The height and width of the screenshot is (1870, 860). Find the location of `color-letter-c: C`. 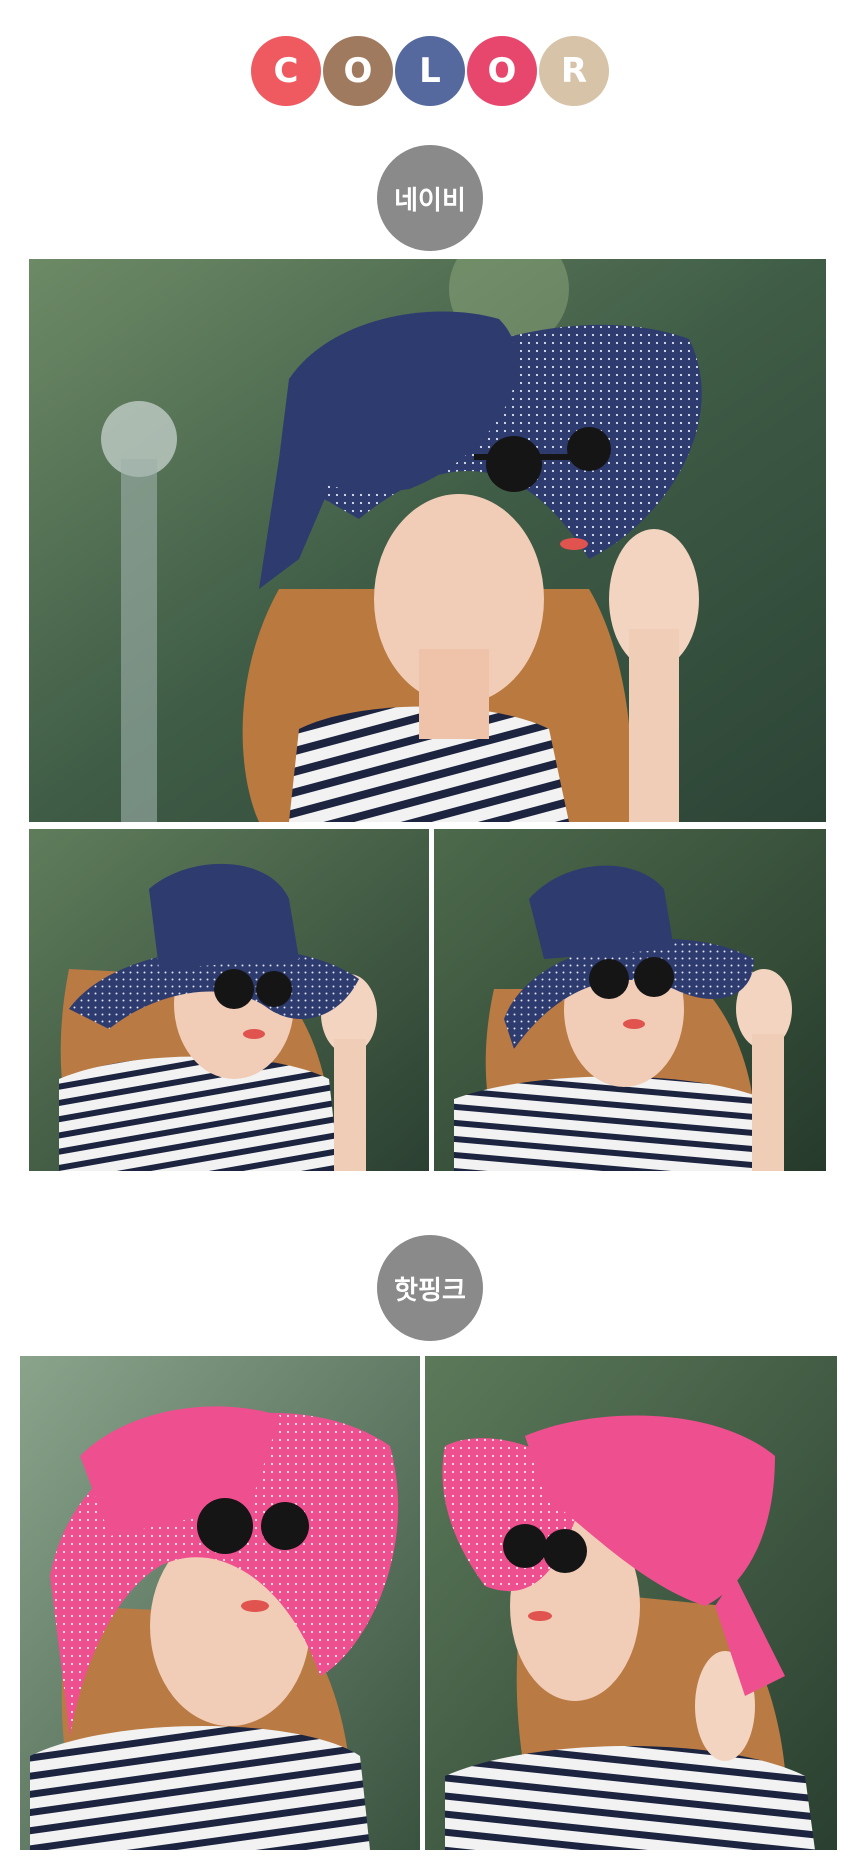

color-letter-c: C is located at coordinates (286, 71).